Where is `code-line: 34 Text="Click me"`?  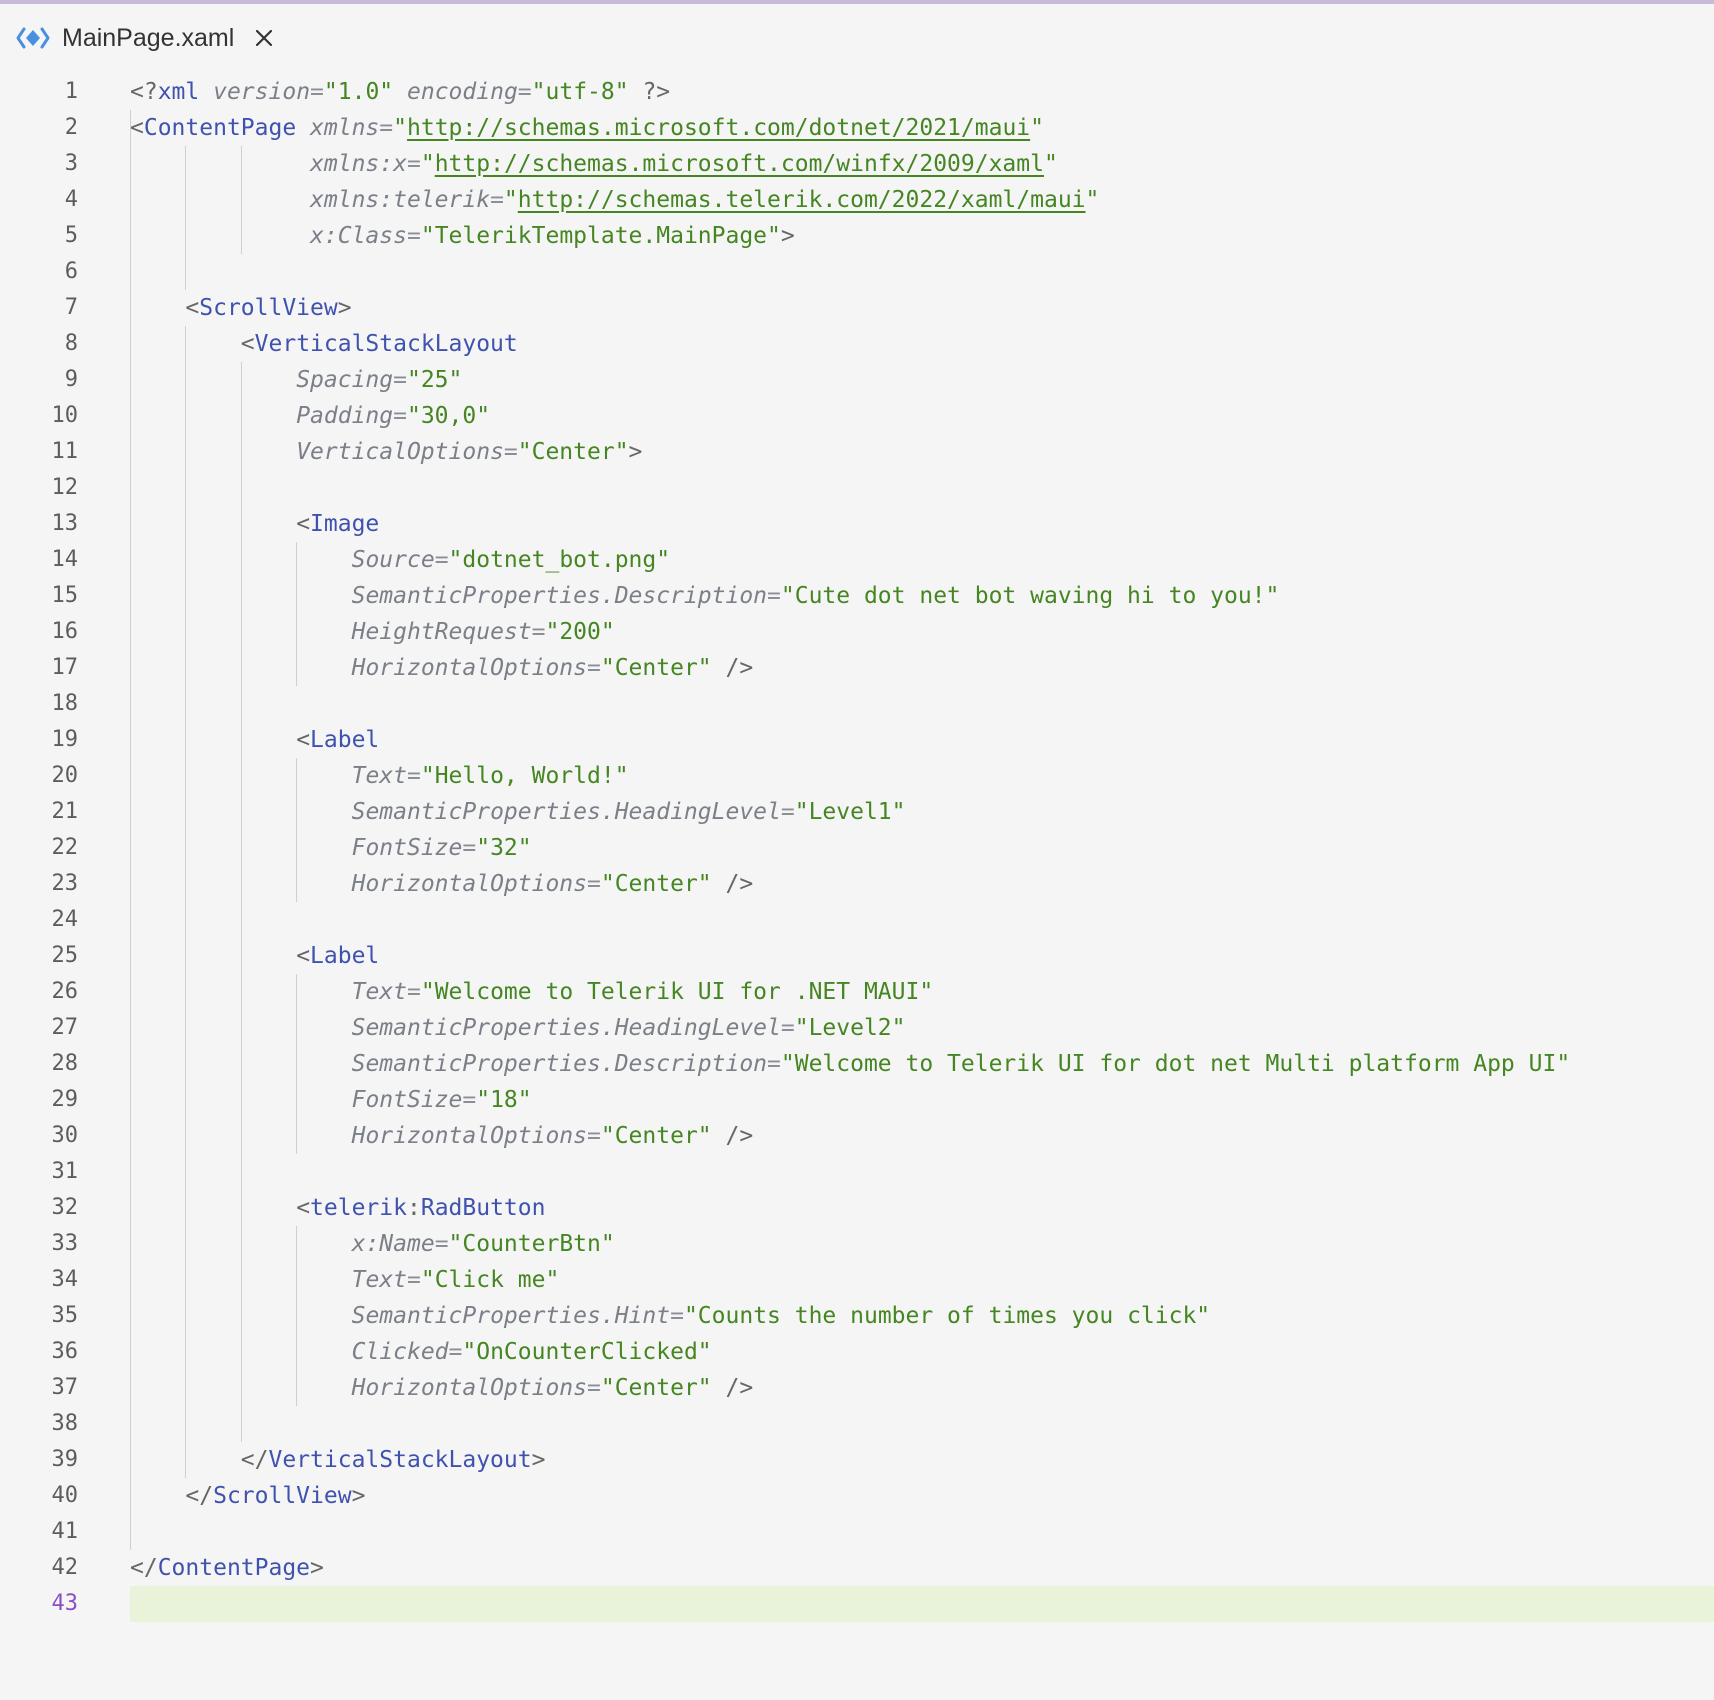
code-line: 34 Text="Click me" is located at coordinates (857, 1280).